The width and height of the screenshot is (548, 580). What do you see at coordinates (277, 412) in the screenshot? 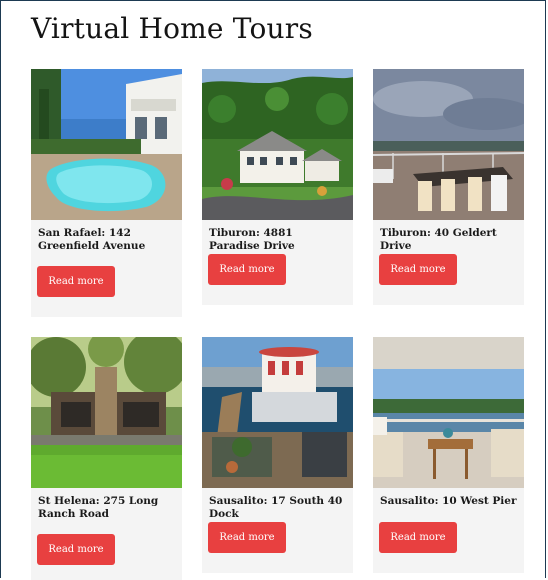
I see `houseboat-dock-photo` at bounding box center [277, 412].